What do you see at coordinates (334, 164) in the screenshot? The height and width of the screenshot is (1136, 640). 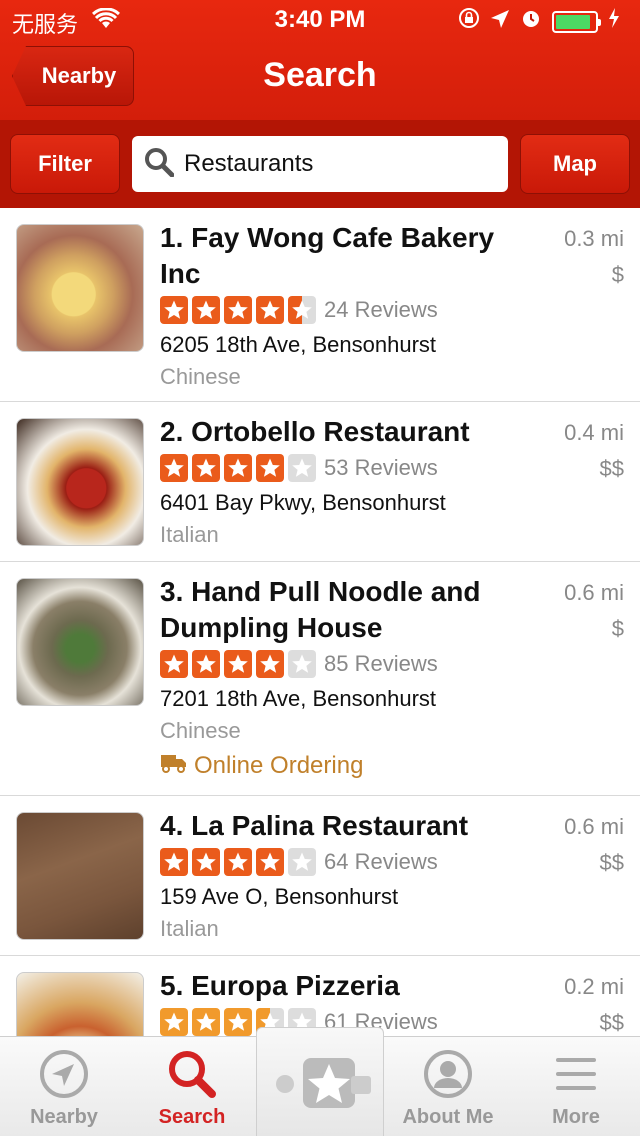 I see `search-input` at bounding box center [334, 164].